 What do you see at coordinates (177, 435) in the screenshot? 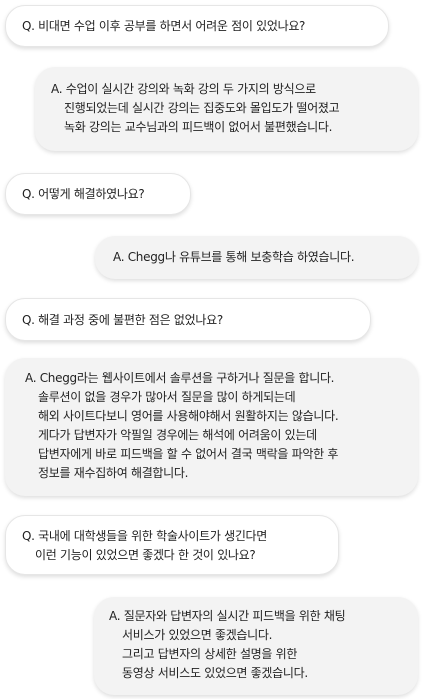
I see `message-text-line: 게다가 답변자가 악필일 경우에는 해석에 어려움이 있는데` at bounding box center [177, 435].